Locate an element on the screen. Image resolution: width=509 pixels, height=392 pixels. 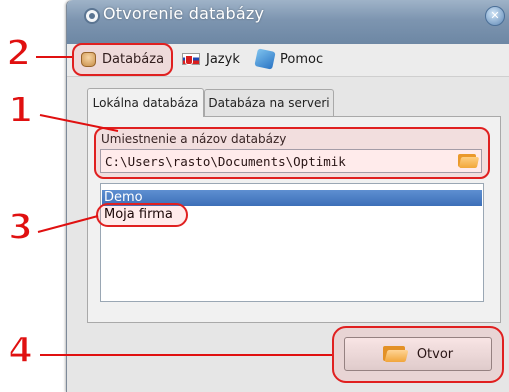
annotation-number-3: 3 is located at coordinates (20, 227).